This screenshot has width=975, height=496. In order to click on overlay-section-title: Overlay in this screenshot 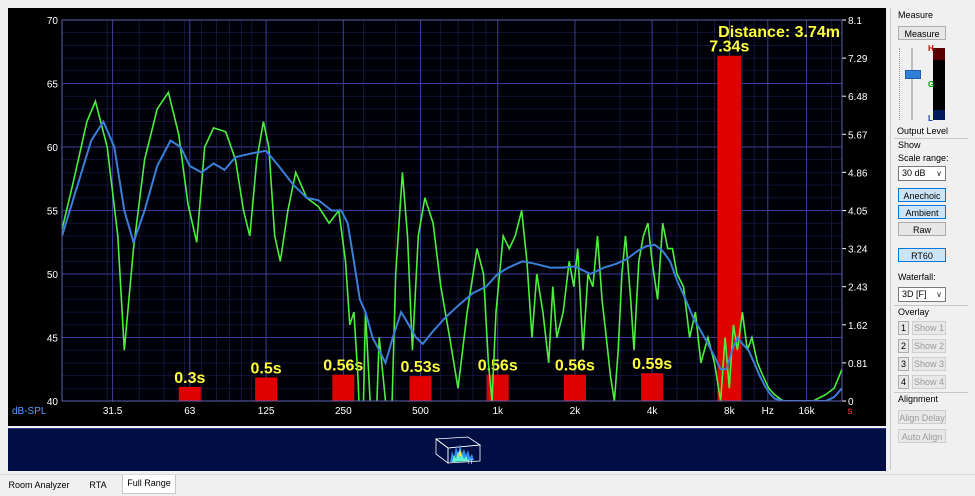, I will do `click(914, 312)`.